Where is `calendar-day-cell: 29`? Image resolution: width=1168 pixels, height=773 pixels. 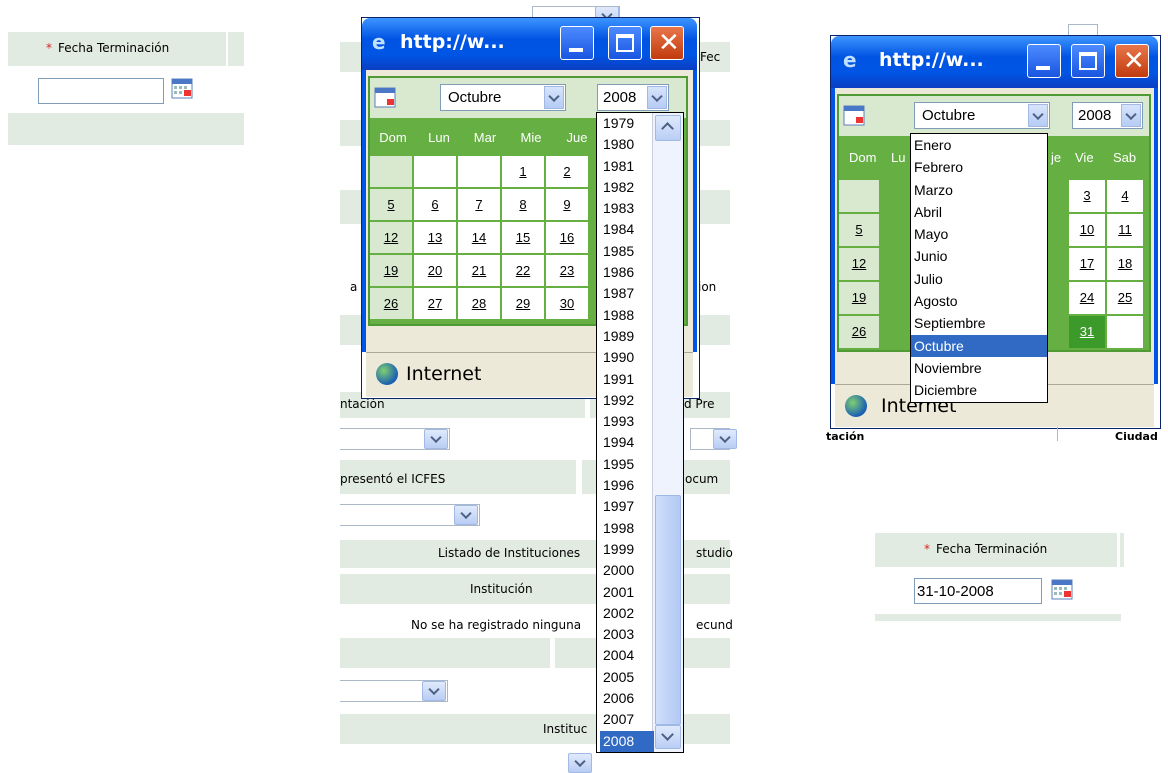
calendar-day-cell: 29 is located at coordinates (523, 303).